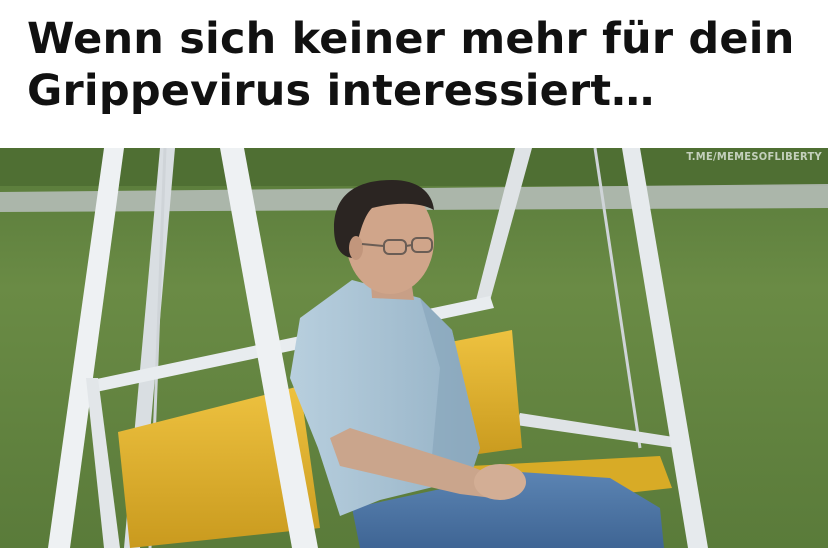 The image size is (828, 548). What do you see at coordinates (500, 482) in the screenshot?
I see `person-hands` at bounding box center [500, 482].